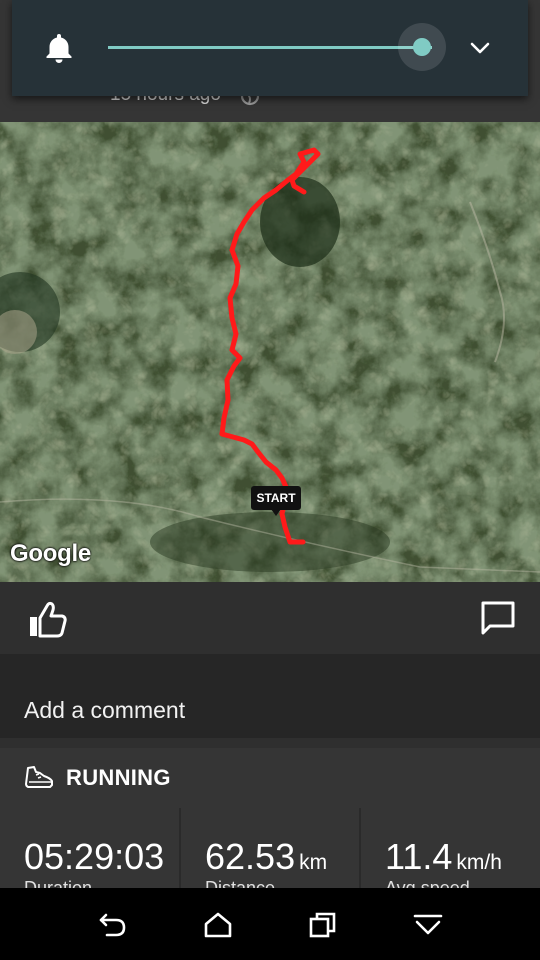  Describe the element at coordinates (276, 501) in the screenshot. I see `start-marker: START` at that location.